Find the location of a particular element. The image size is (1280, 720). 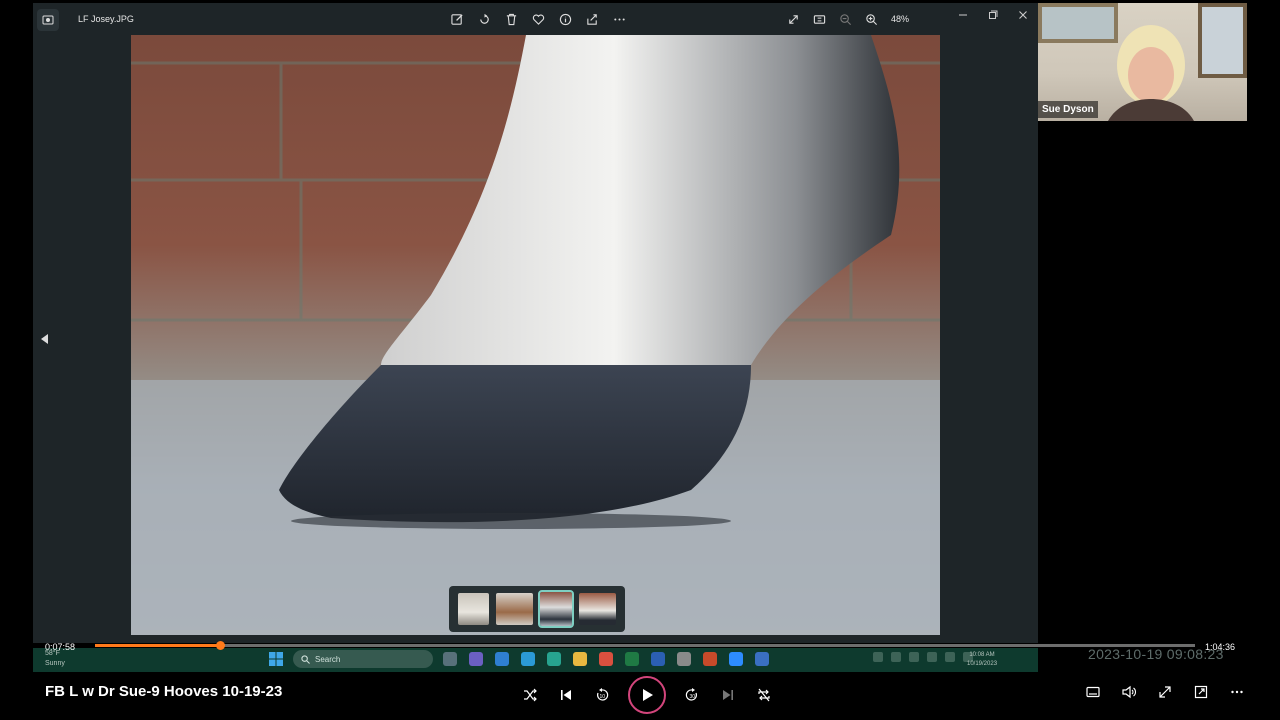

chrome-icon is located at coordinates (606, 659).